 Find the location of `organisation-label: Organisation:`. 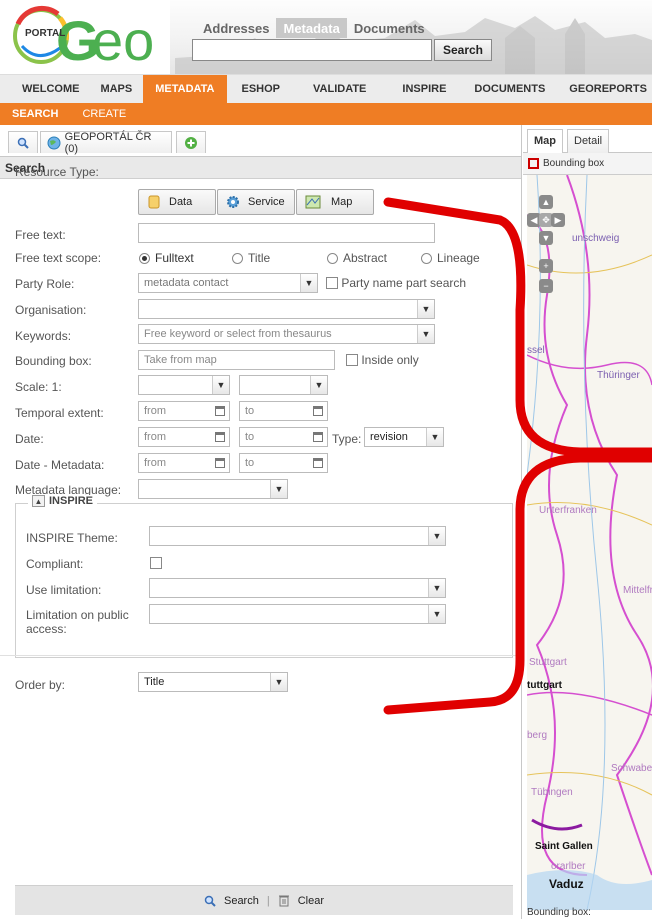

organisation-label: Organisation: is located at coordinates (51, 310).